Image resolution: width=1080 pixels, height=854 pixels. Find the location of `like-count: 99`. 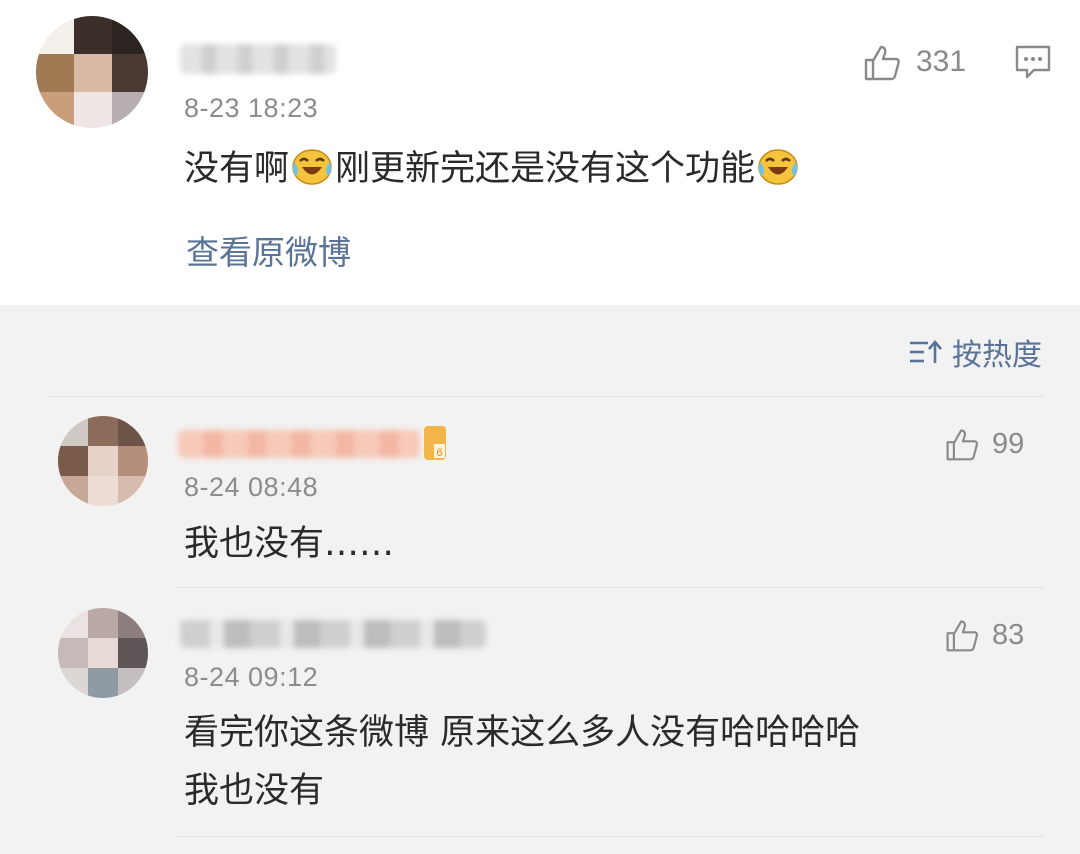

like-count: 99 is located at coordinates (1008, 443).